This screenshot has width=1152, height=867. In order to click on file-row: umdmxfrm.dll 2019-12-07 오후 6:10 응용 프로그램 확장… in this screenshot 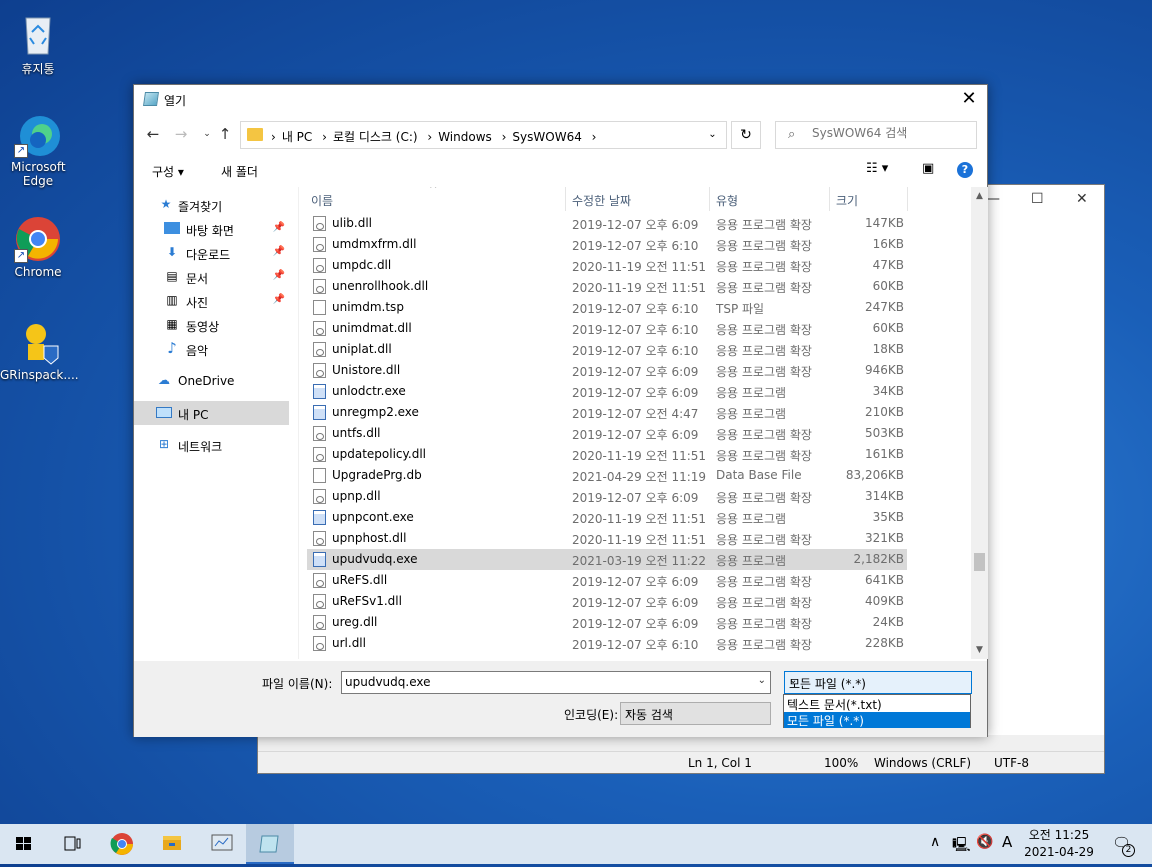, I will do `click(607, 244)`.